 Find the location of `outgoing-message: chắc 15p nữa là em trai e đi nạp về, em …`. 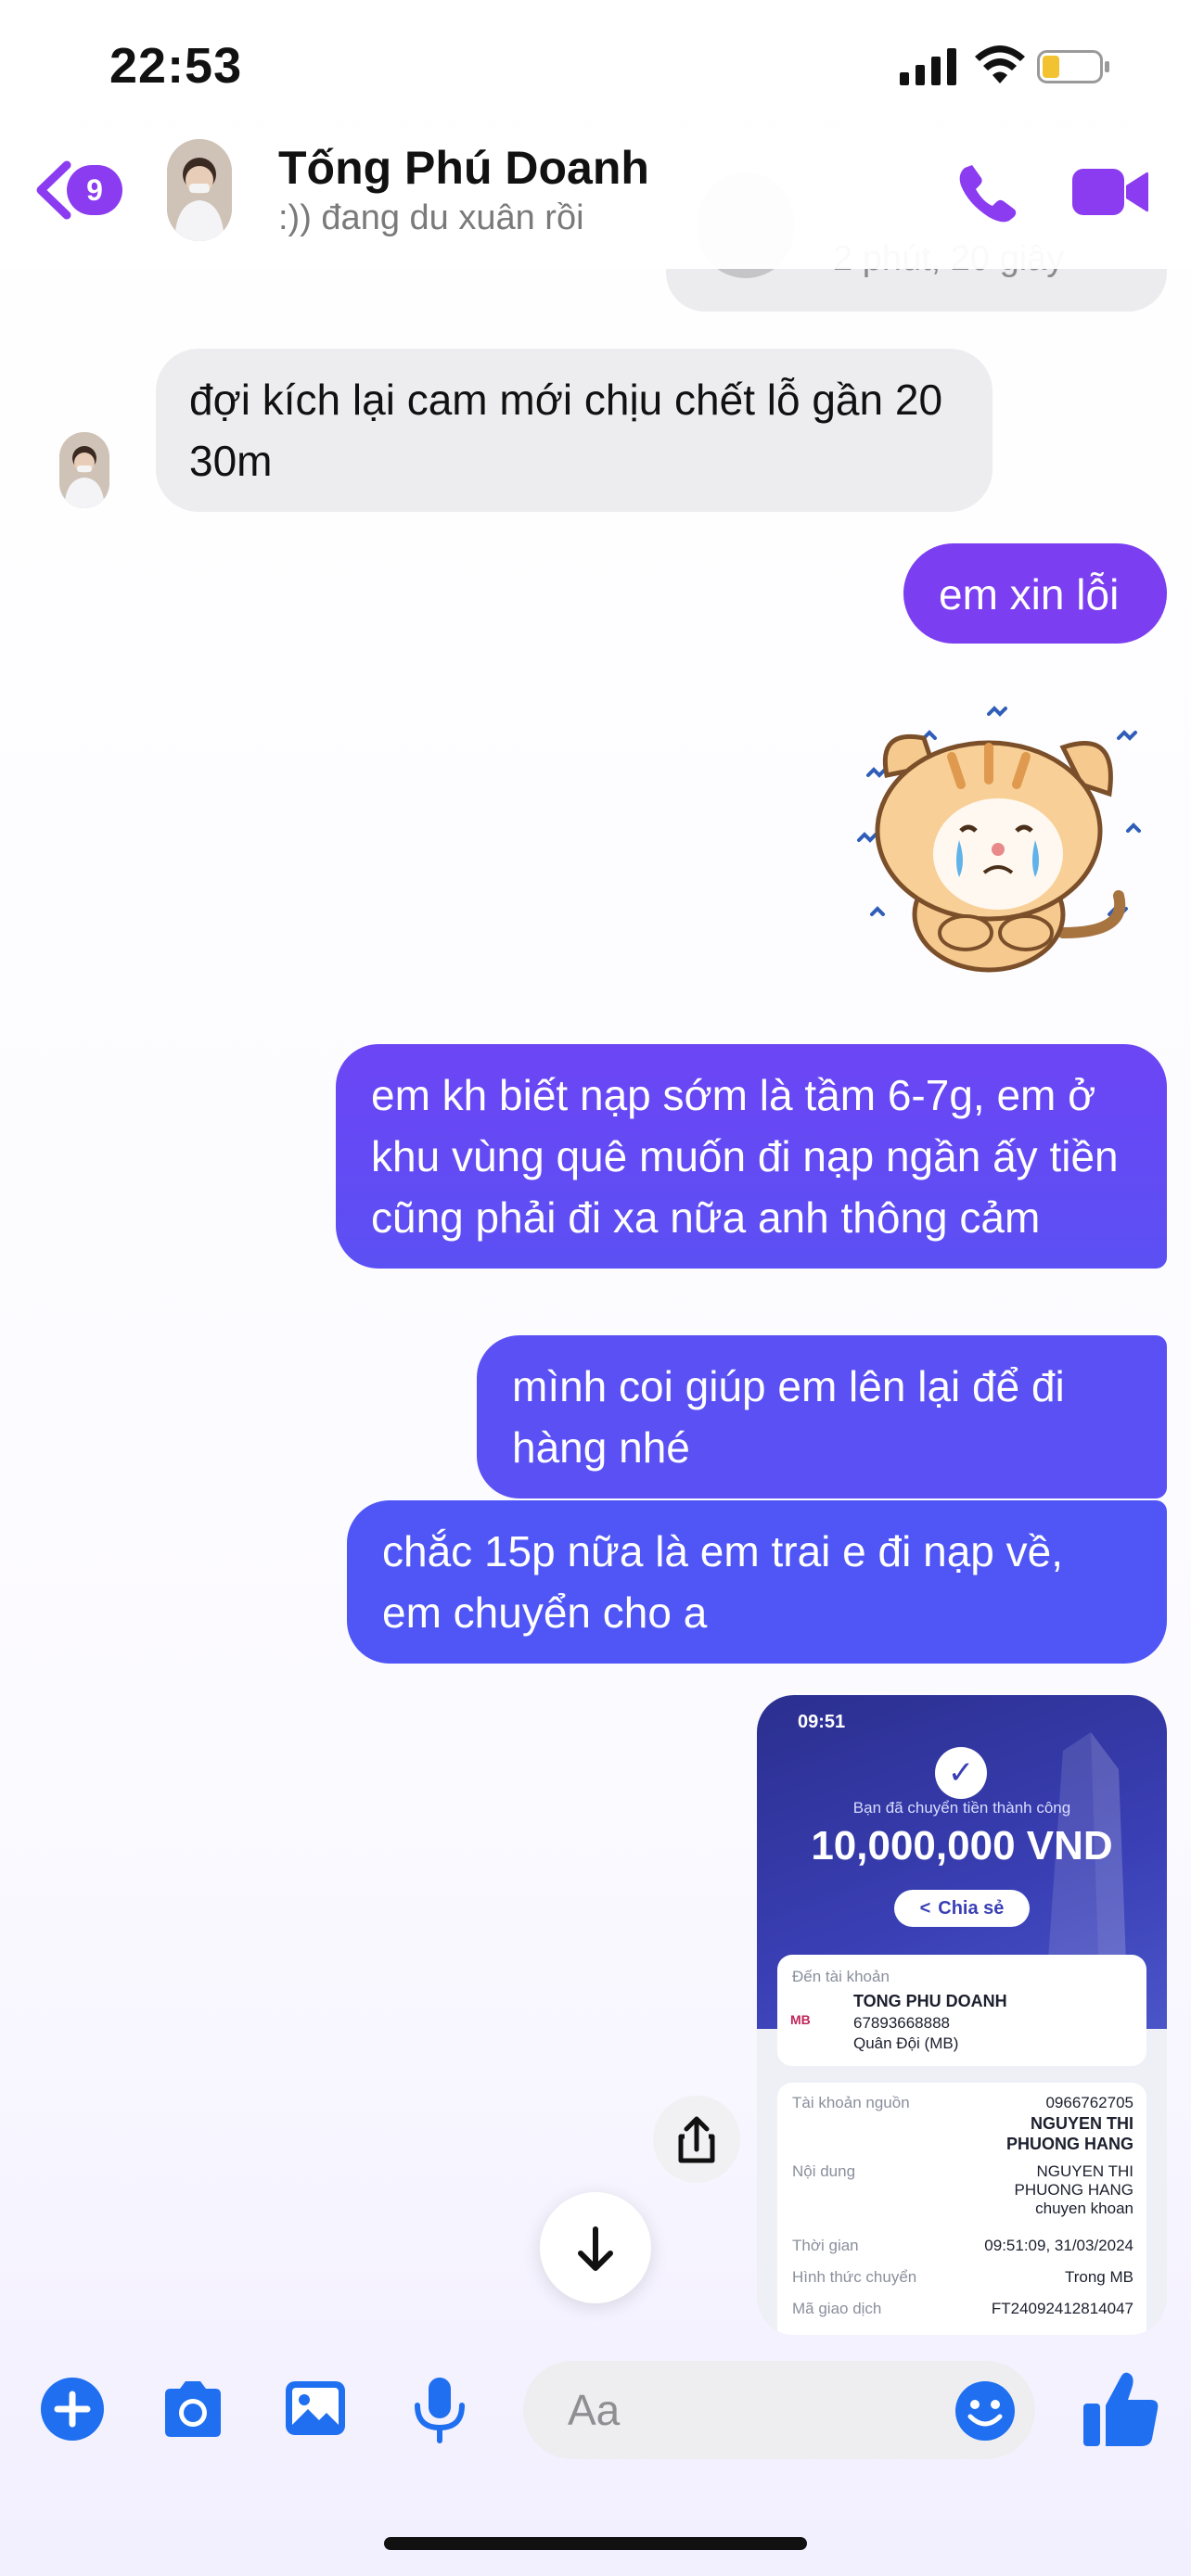

outgoing-message: chắc 15p nữa là em trai e đi nạp về, em … is located at coordinates (757, 1582).